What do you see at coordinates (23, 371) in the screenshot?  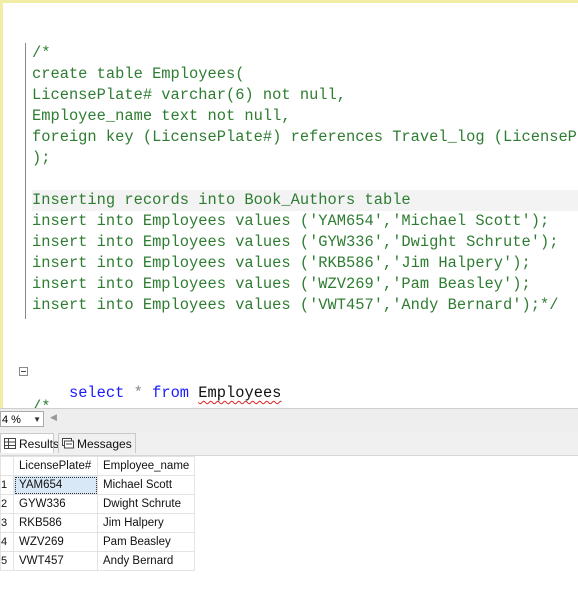 I see `collapse-toggle-icon` at bounding box center [23, 371].